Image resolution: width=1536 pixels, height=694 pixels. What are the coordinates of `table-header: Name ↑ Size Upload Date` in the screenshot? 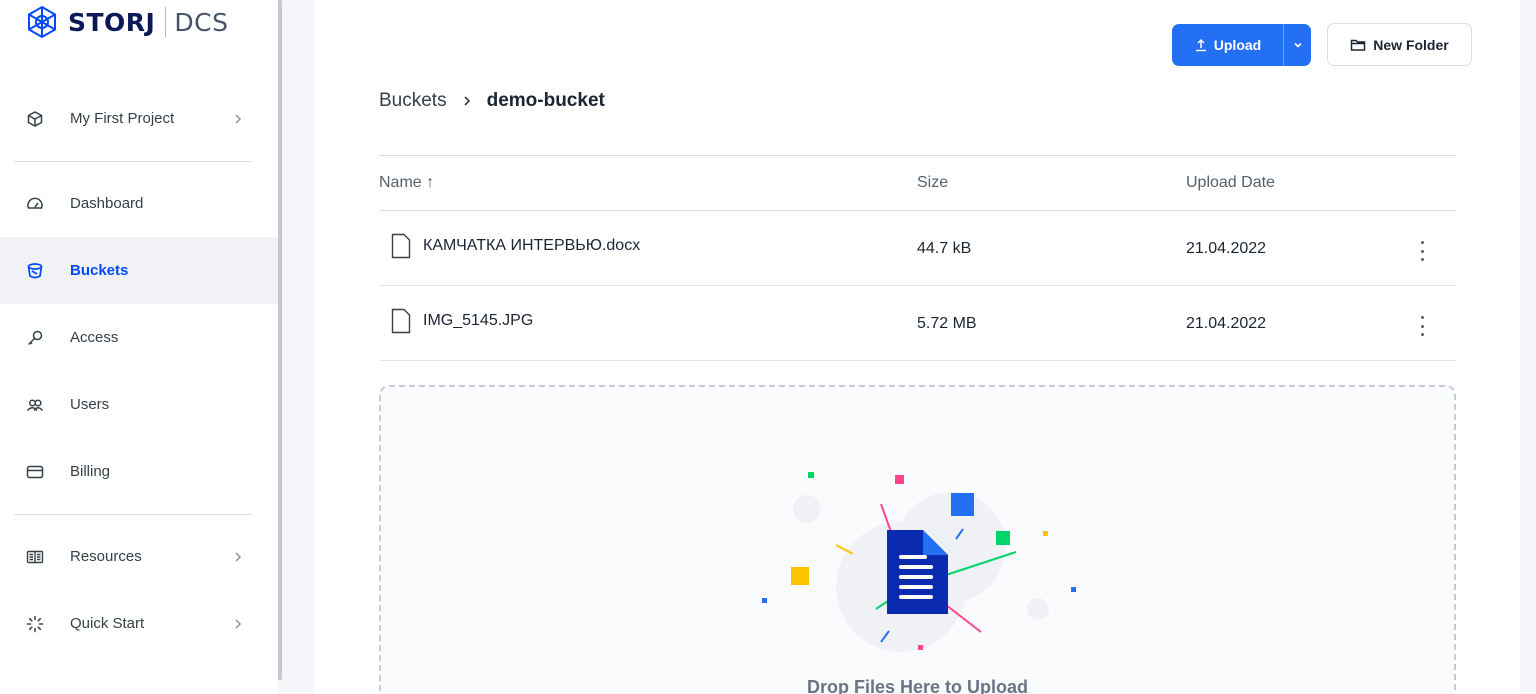 It's located at (917, 183).